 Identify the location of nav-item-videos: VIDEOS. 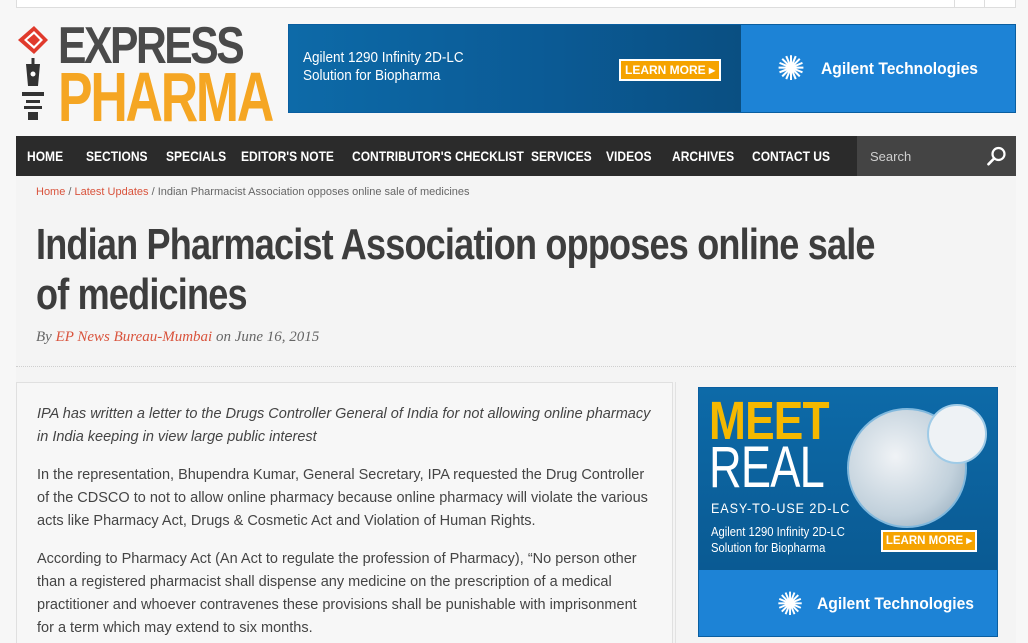
(628, 156).